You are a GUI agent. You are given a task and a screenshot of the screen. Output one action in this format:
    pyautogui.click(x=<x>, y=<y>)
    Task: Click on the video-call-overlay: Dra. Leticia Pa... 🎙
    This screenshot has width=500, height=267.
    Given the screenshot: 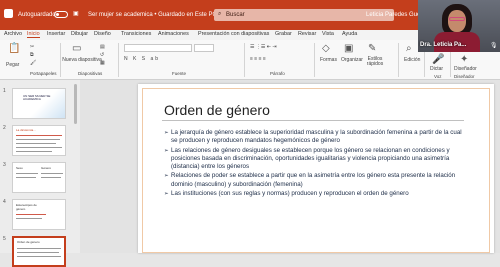 What is the action you would take?
    pyautogui.click(x=459, y=26)
    